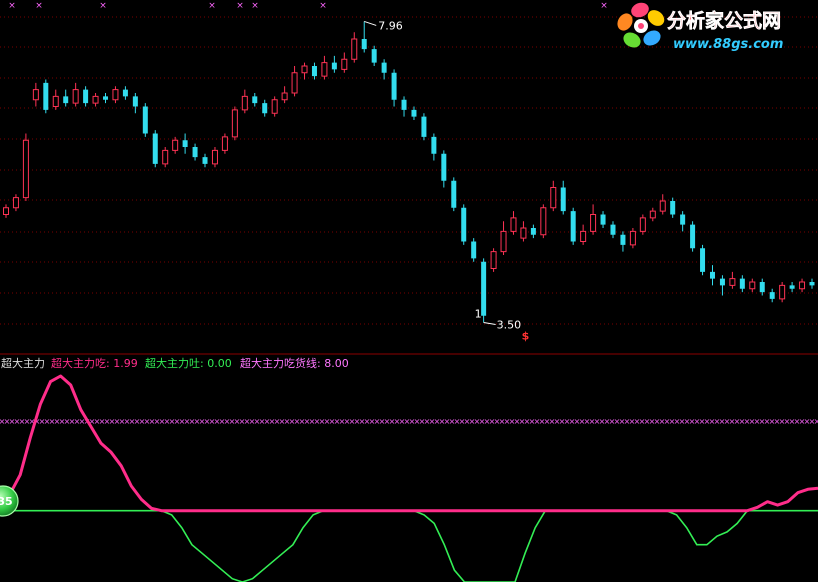  Describe the element at coordinates (478, 314) in the screenshot. I see `tick-one-label: 1` at that location.